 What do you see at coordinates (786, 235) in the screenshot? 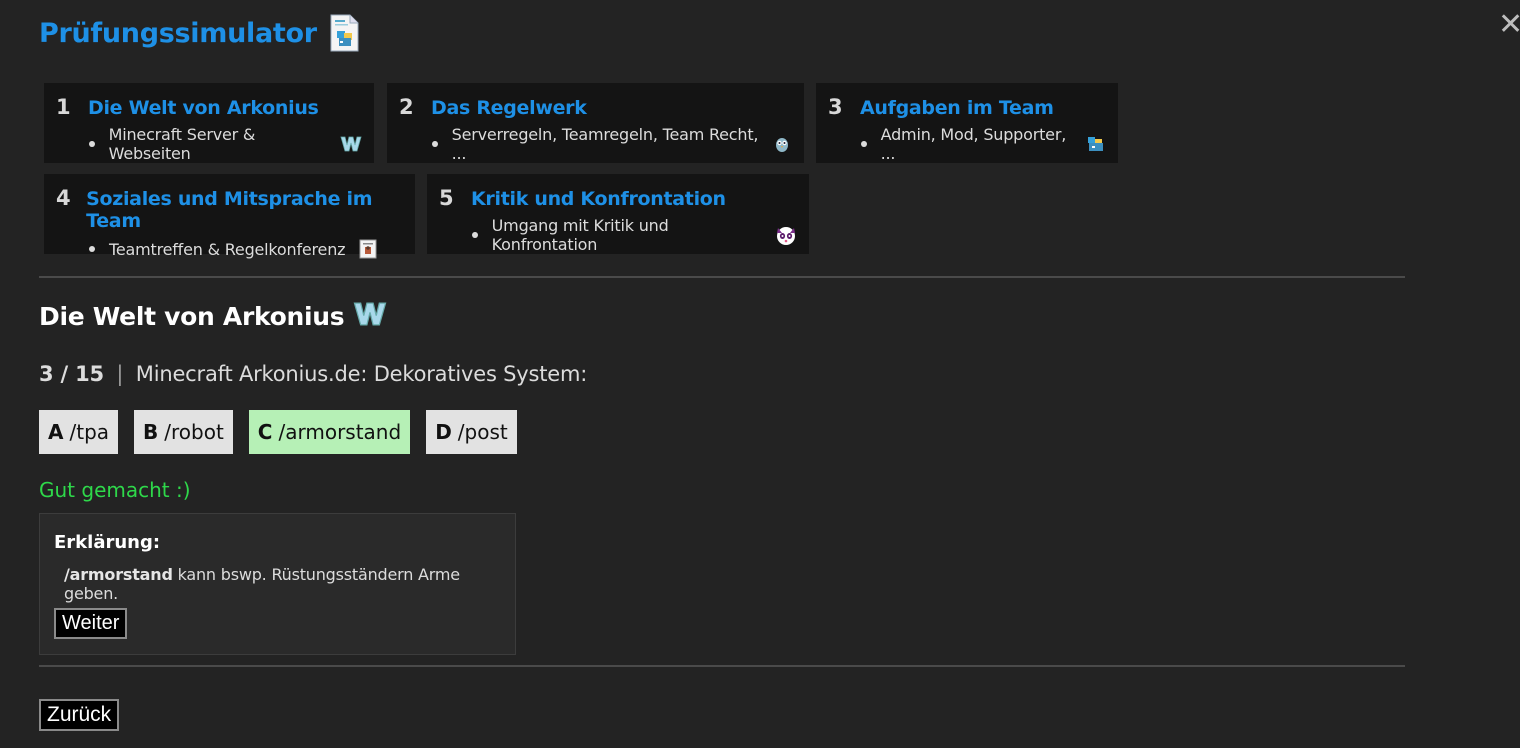
I see `panda-icon` at bounding box center [786, 235].